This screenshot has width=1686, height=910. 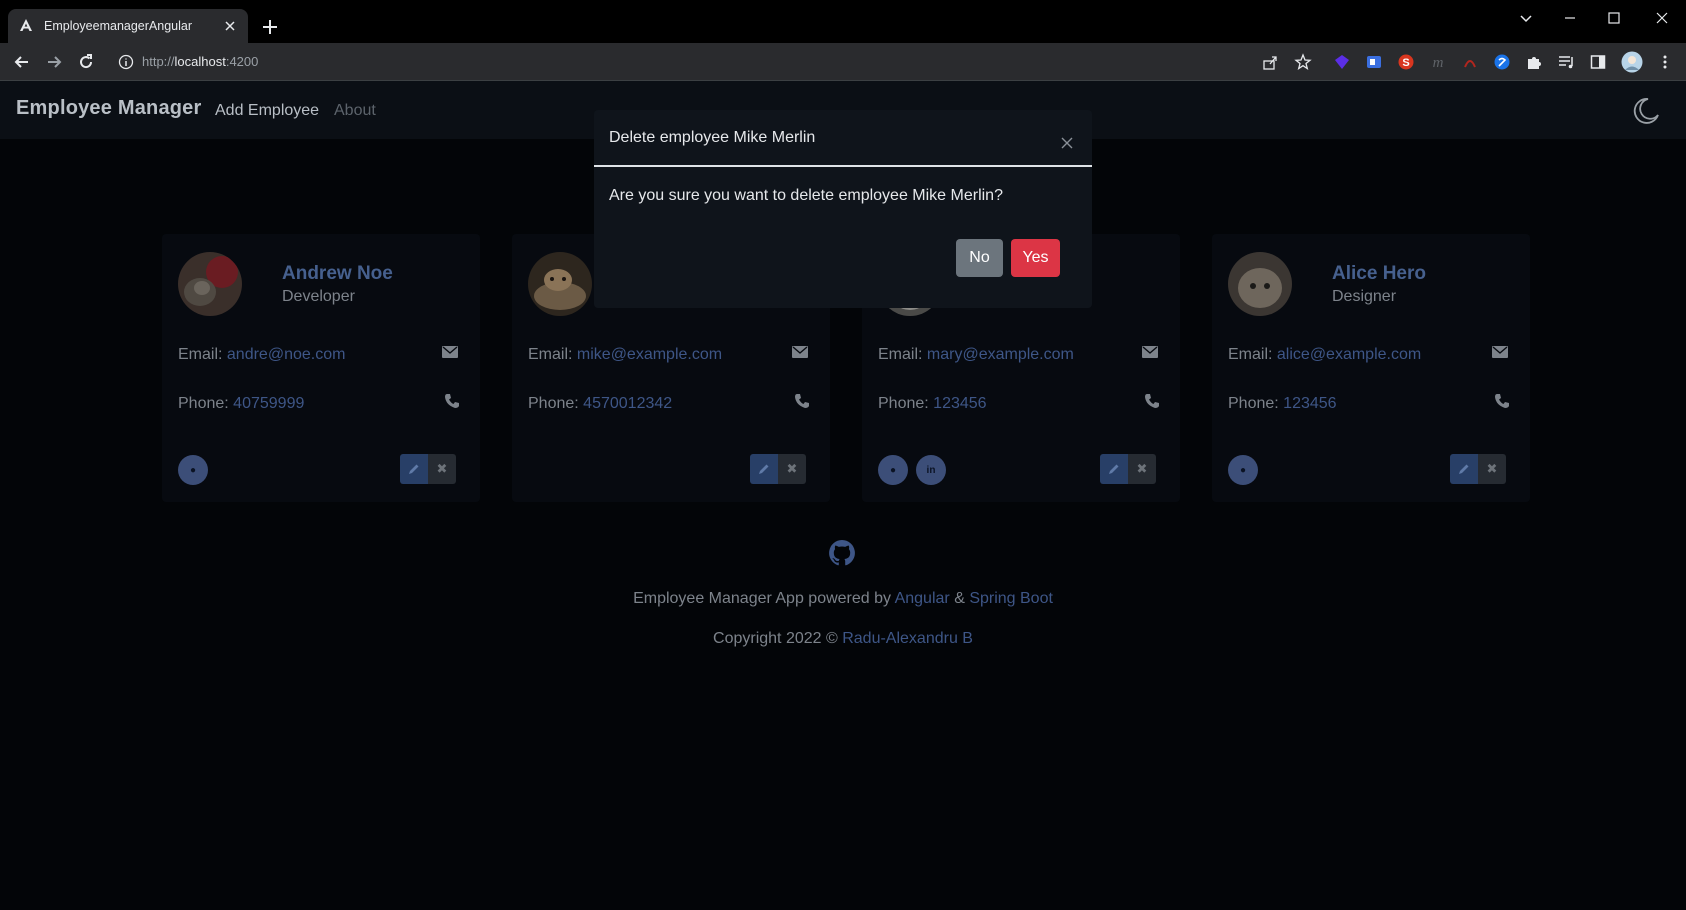 I want to click on bookmark-star-icon, so click(x=1303, y=62).